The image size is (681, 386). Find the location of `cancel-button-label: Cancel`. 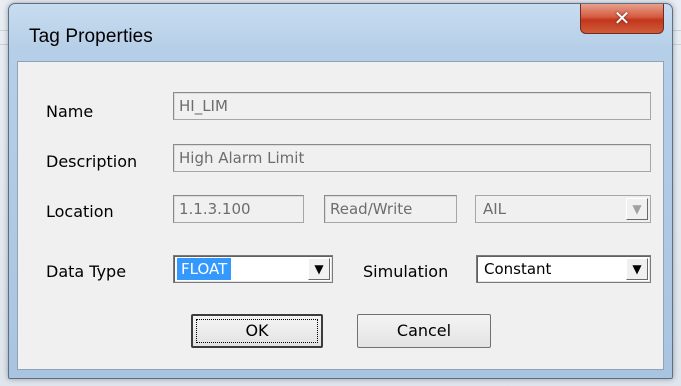

cancel-button-label: Cancel is located at coordinates (424, 330).